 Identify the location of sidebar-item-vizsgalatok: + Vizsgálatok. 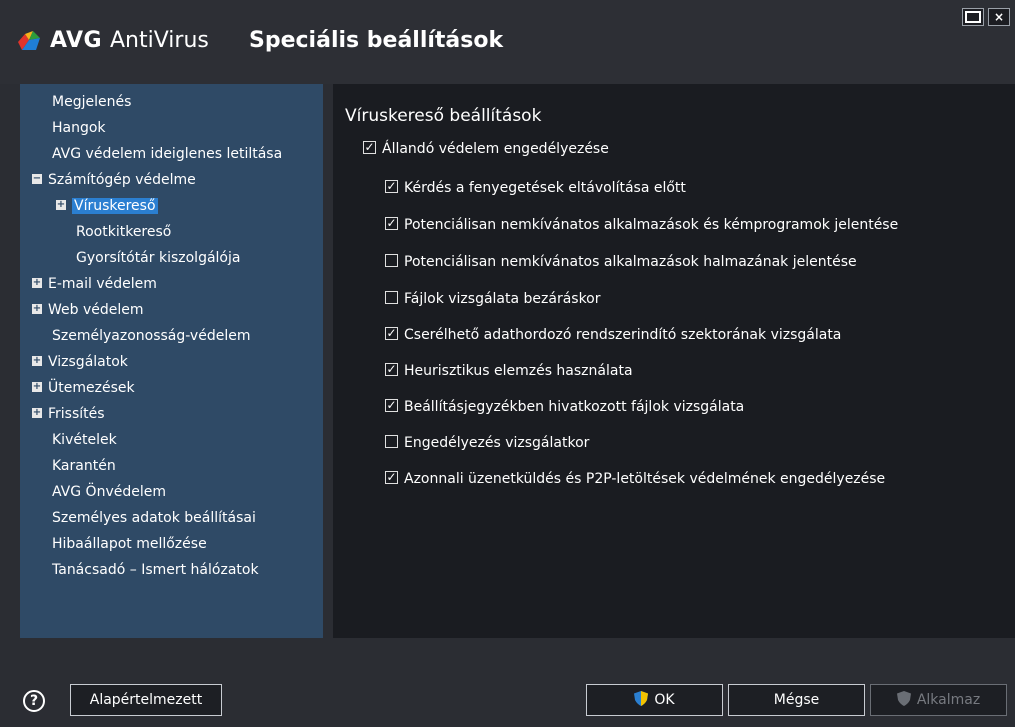
(80, 362).